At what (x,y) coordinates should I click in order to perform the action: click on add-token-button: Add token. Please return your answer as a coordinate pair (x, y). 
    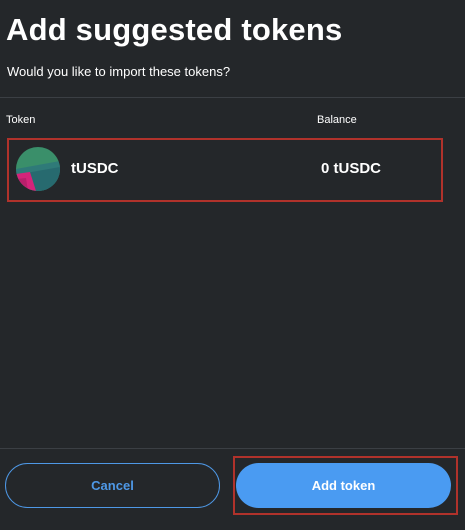
    Looking at the image, I should click on (343, 485).